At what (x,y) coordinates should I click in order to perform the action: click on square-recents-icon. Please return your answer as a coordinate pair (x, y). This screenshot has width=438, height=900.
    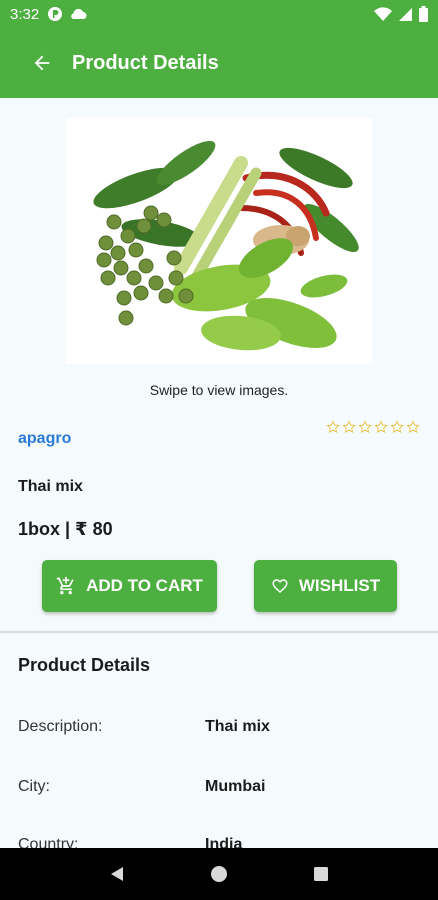
    Looking at the image, I should click on (321, 874).